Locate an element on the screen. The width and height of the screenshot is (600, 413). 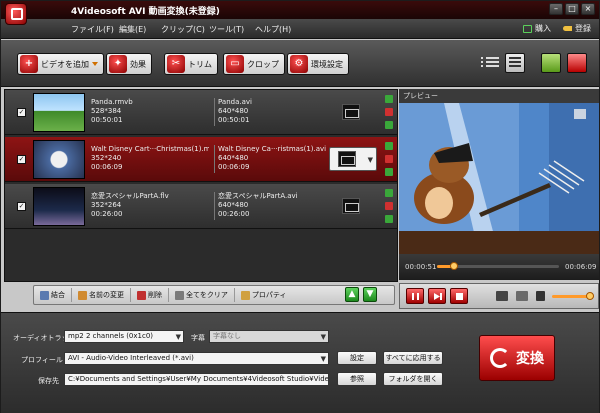
menu-edit: 編集(E) is located at coordinates (132, 29).